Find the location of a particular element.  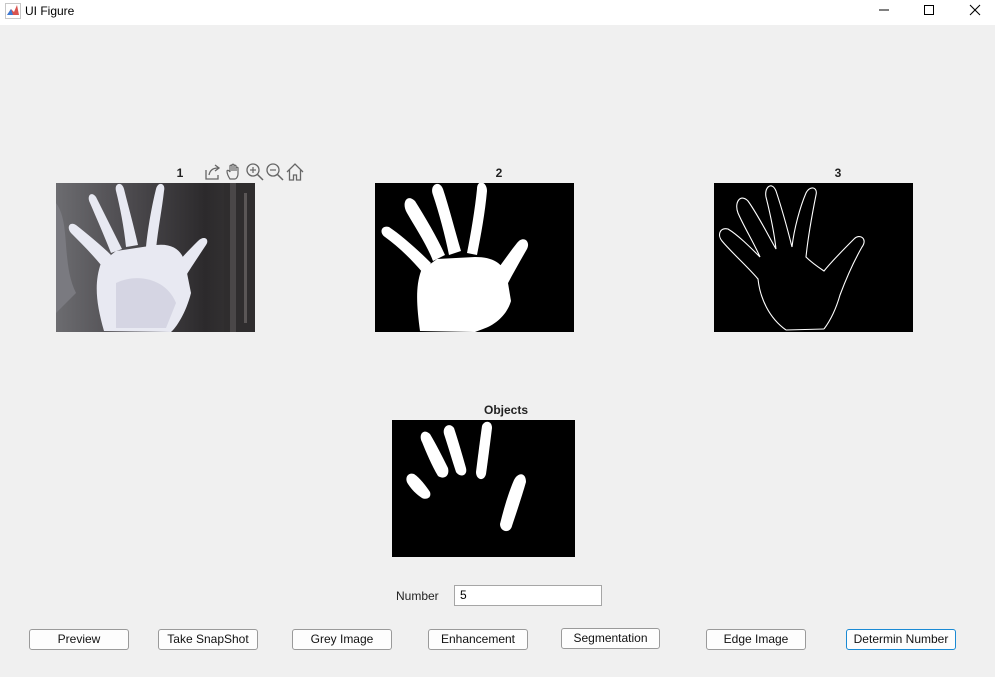

zoom-in-icon is located at coordinates (255, 172).